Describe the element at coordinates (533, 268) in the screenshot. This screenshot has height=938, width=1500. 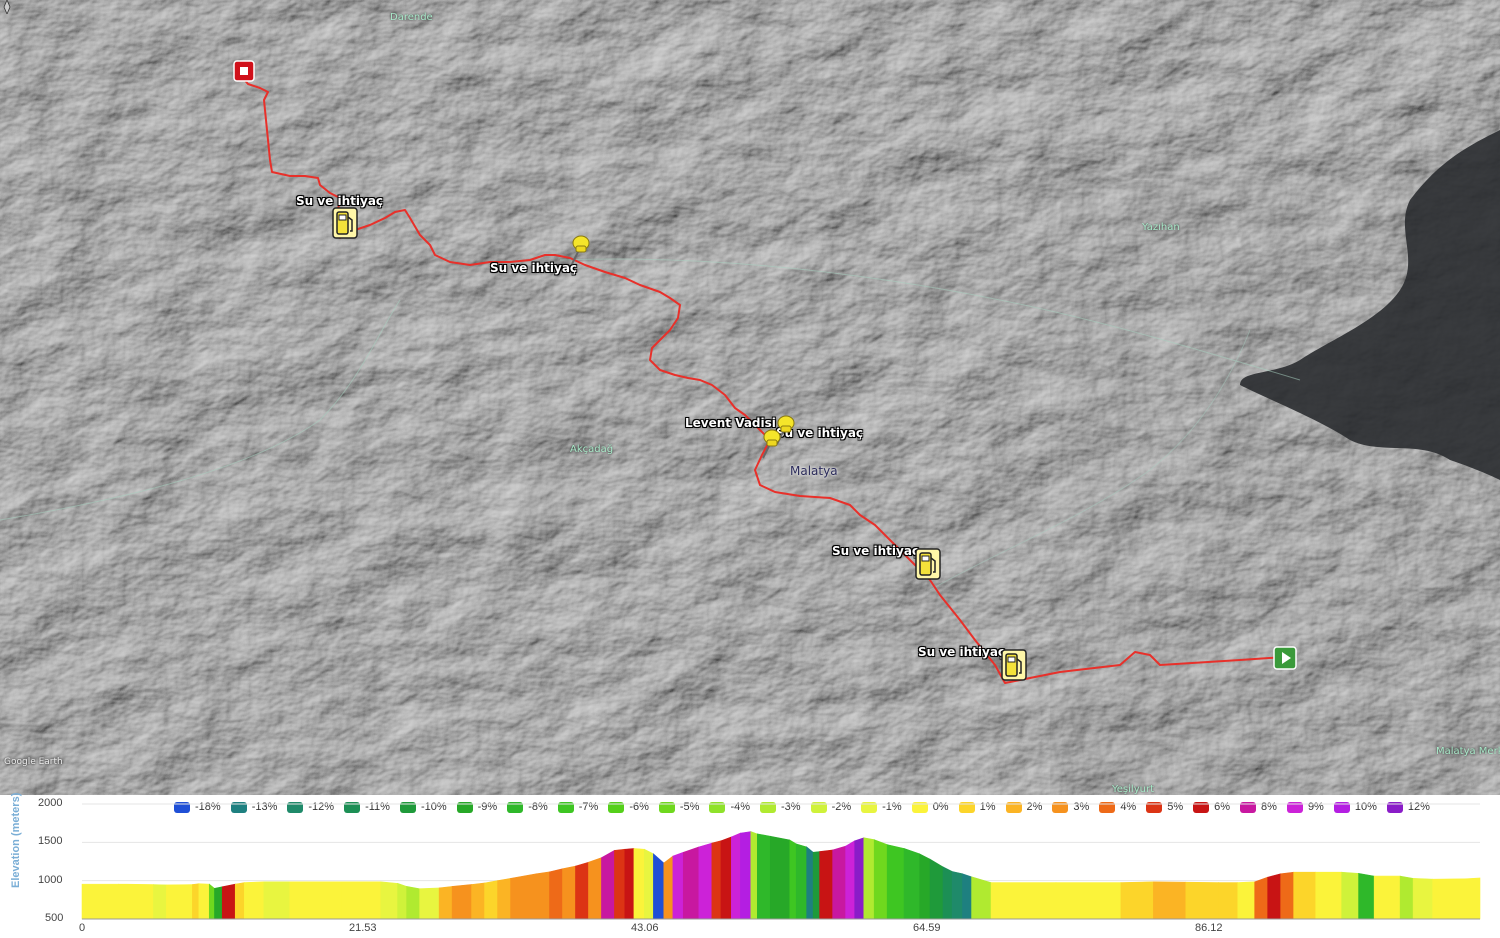
I see `poi-label-water-2: Su ve ihtiyaç` at that location.